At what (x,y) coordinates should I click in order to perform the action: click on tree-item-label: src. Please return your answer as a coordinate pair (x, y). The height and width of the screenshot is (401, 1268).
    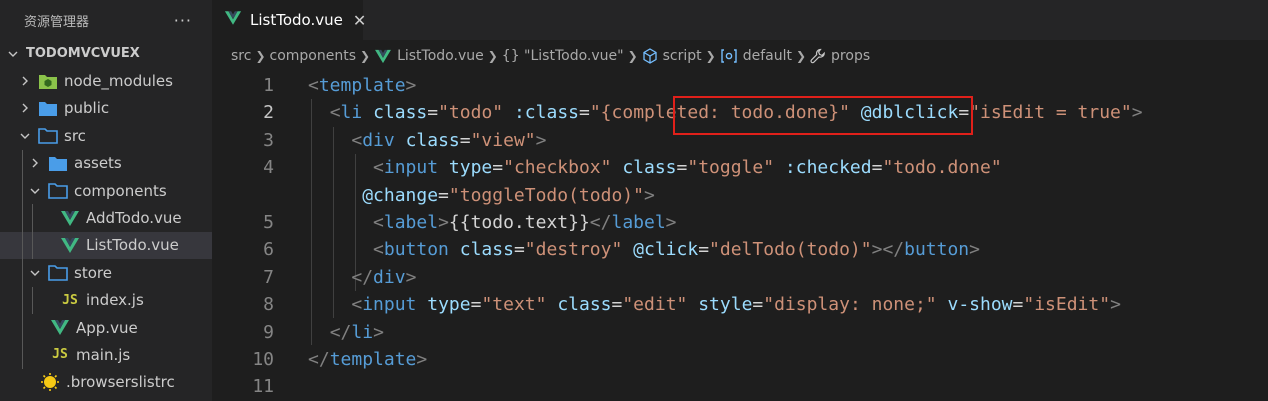
    Looking at the image, I should click on (75, 135).